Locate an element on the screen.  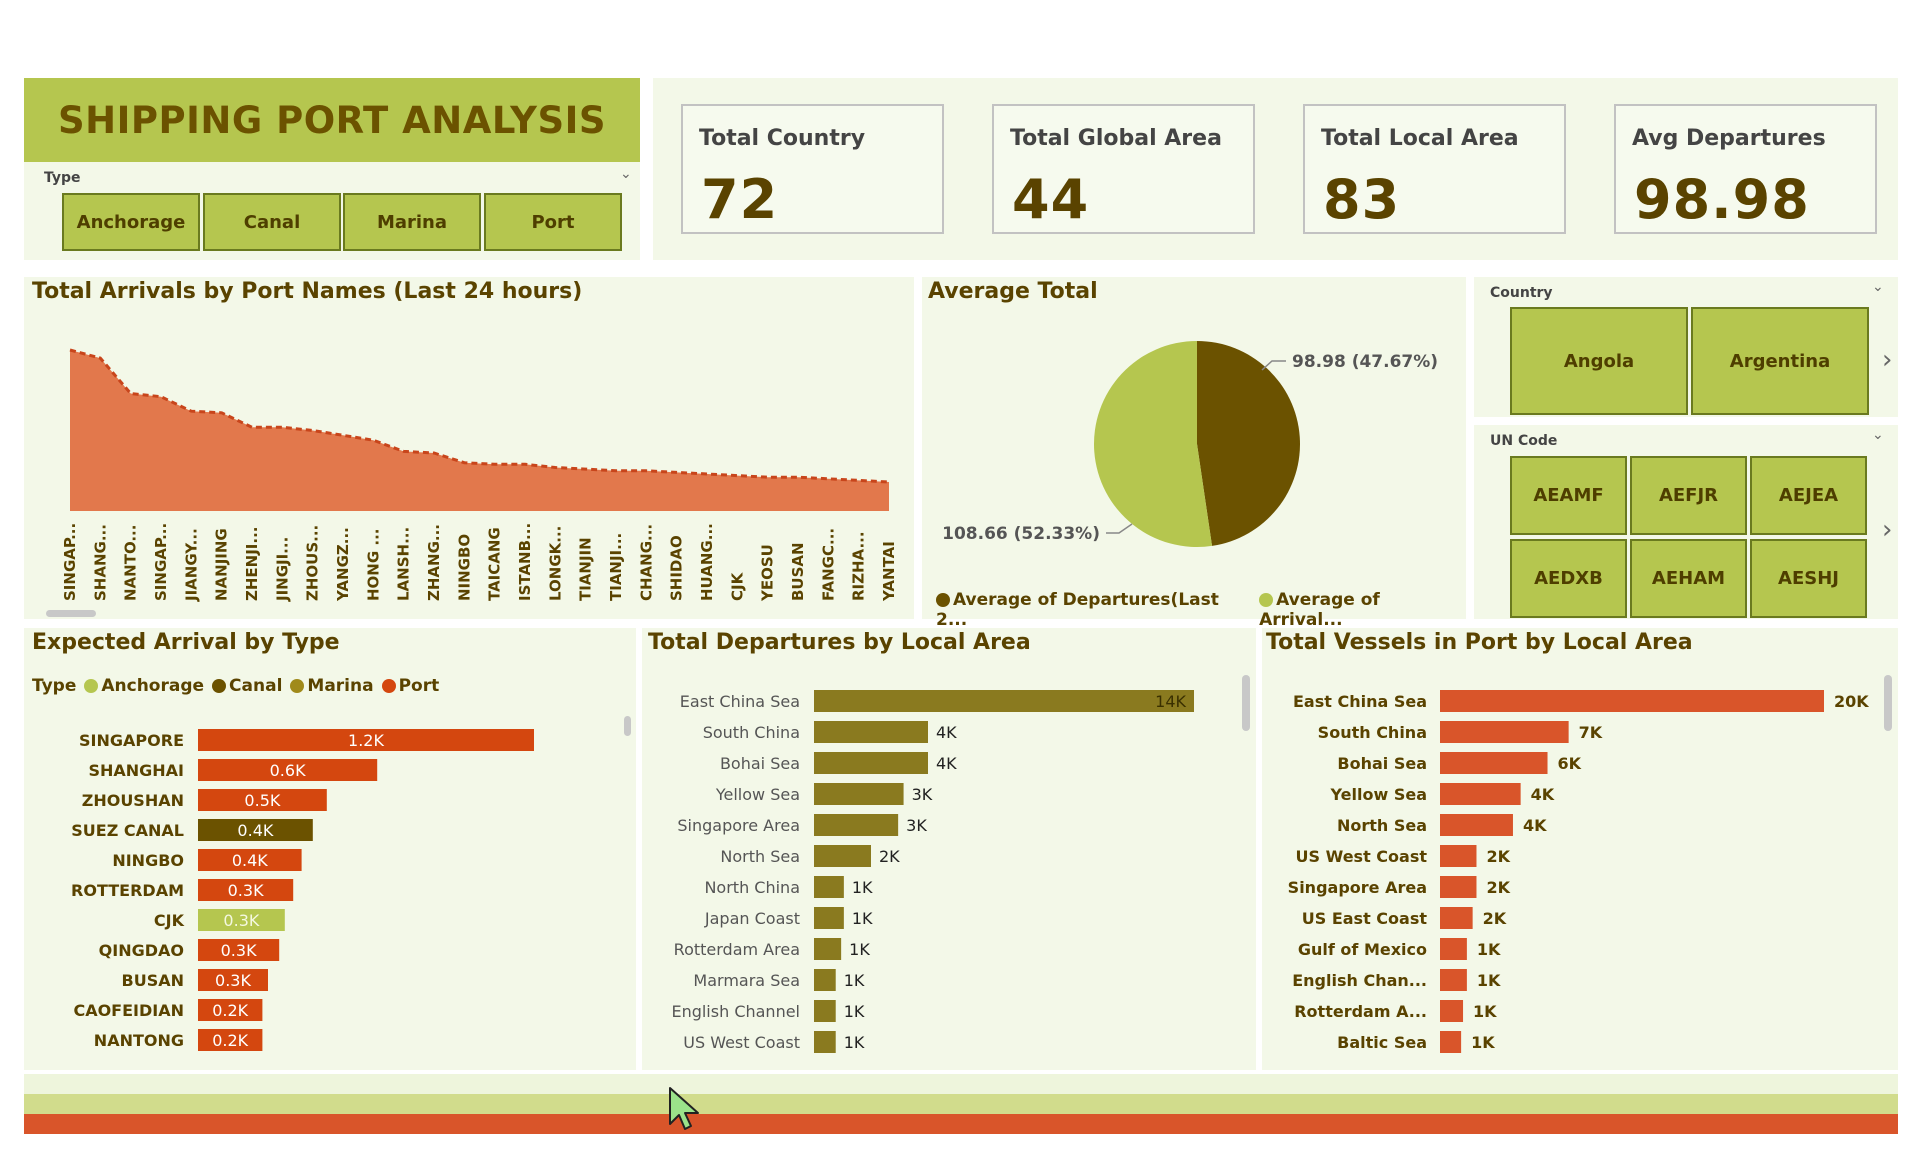
category-label: North Sea is located at coordinates (1382, 825).